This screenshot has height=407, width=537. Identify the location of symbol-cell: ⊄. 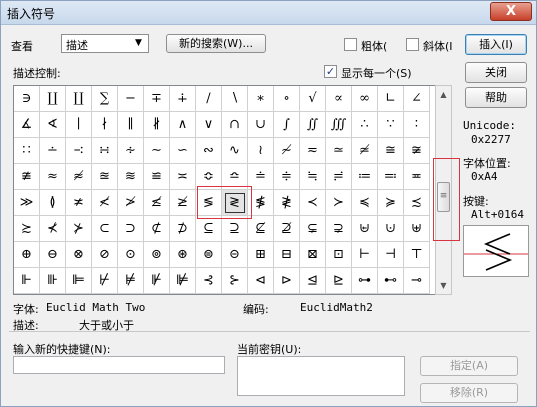
(157, 229).